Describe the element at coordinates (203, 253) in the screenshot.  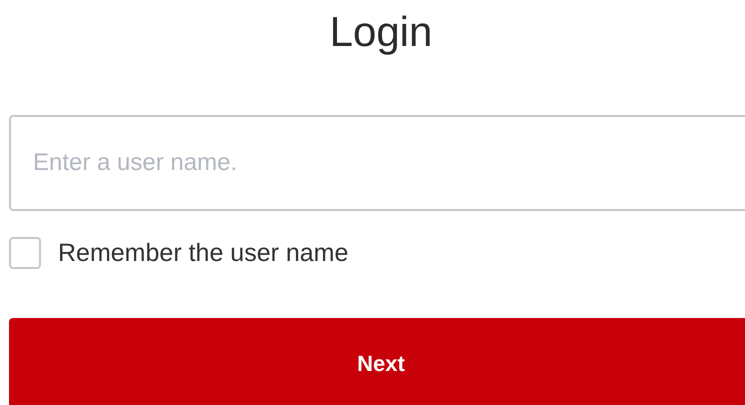
I see `checkbox-label: Remember the user name` at that location.